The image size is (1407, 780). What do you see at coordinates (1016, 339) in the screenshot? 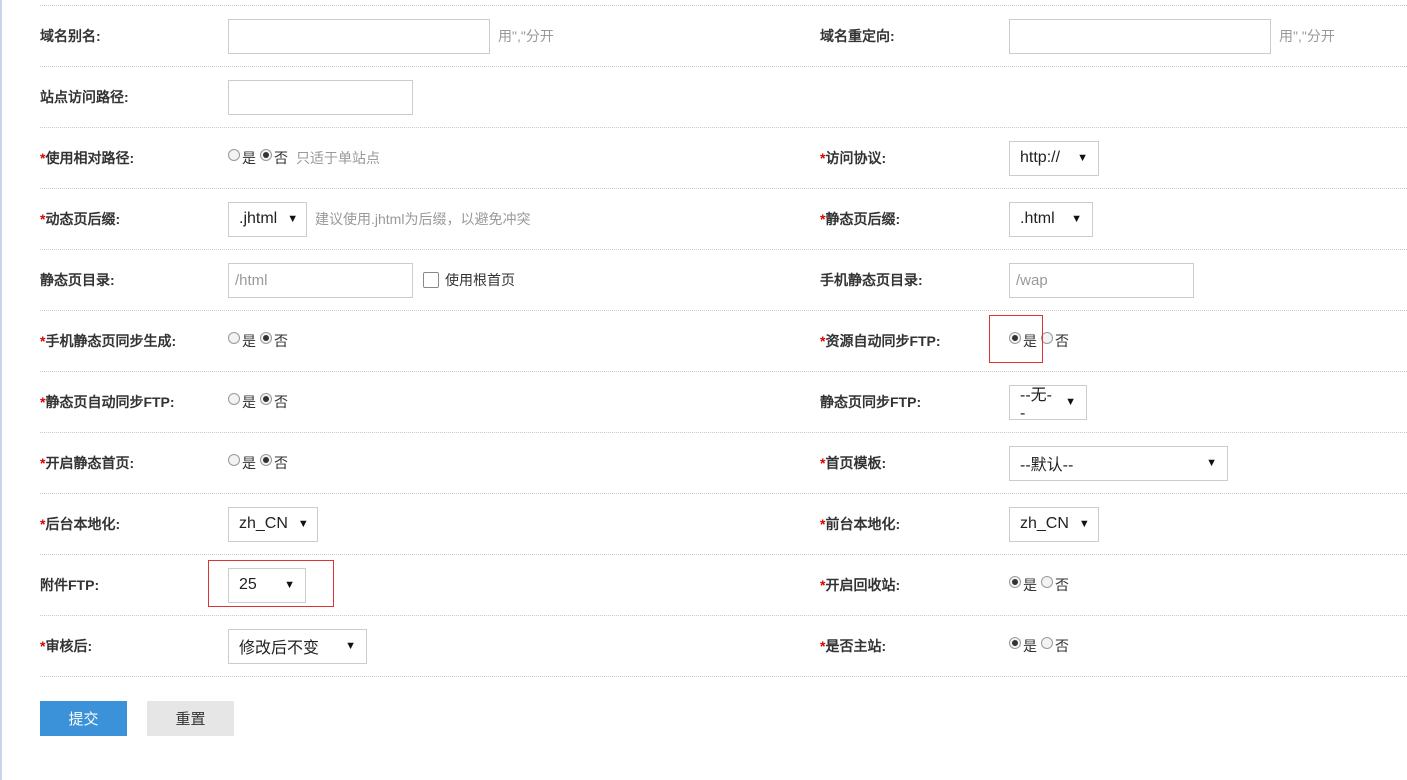
I see `res-ftp-highlight-box` at bounding box center [1016, 339].